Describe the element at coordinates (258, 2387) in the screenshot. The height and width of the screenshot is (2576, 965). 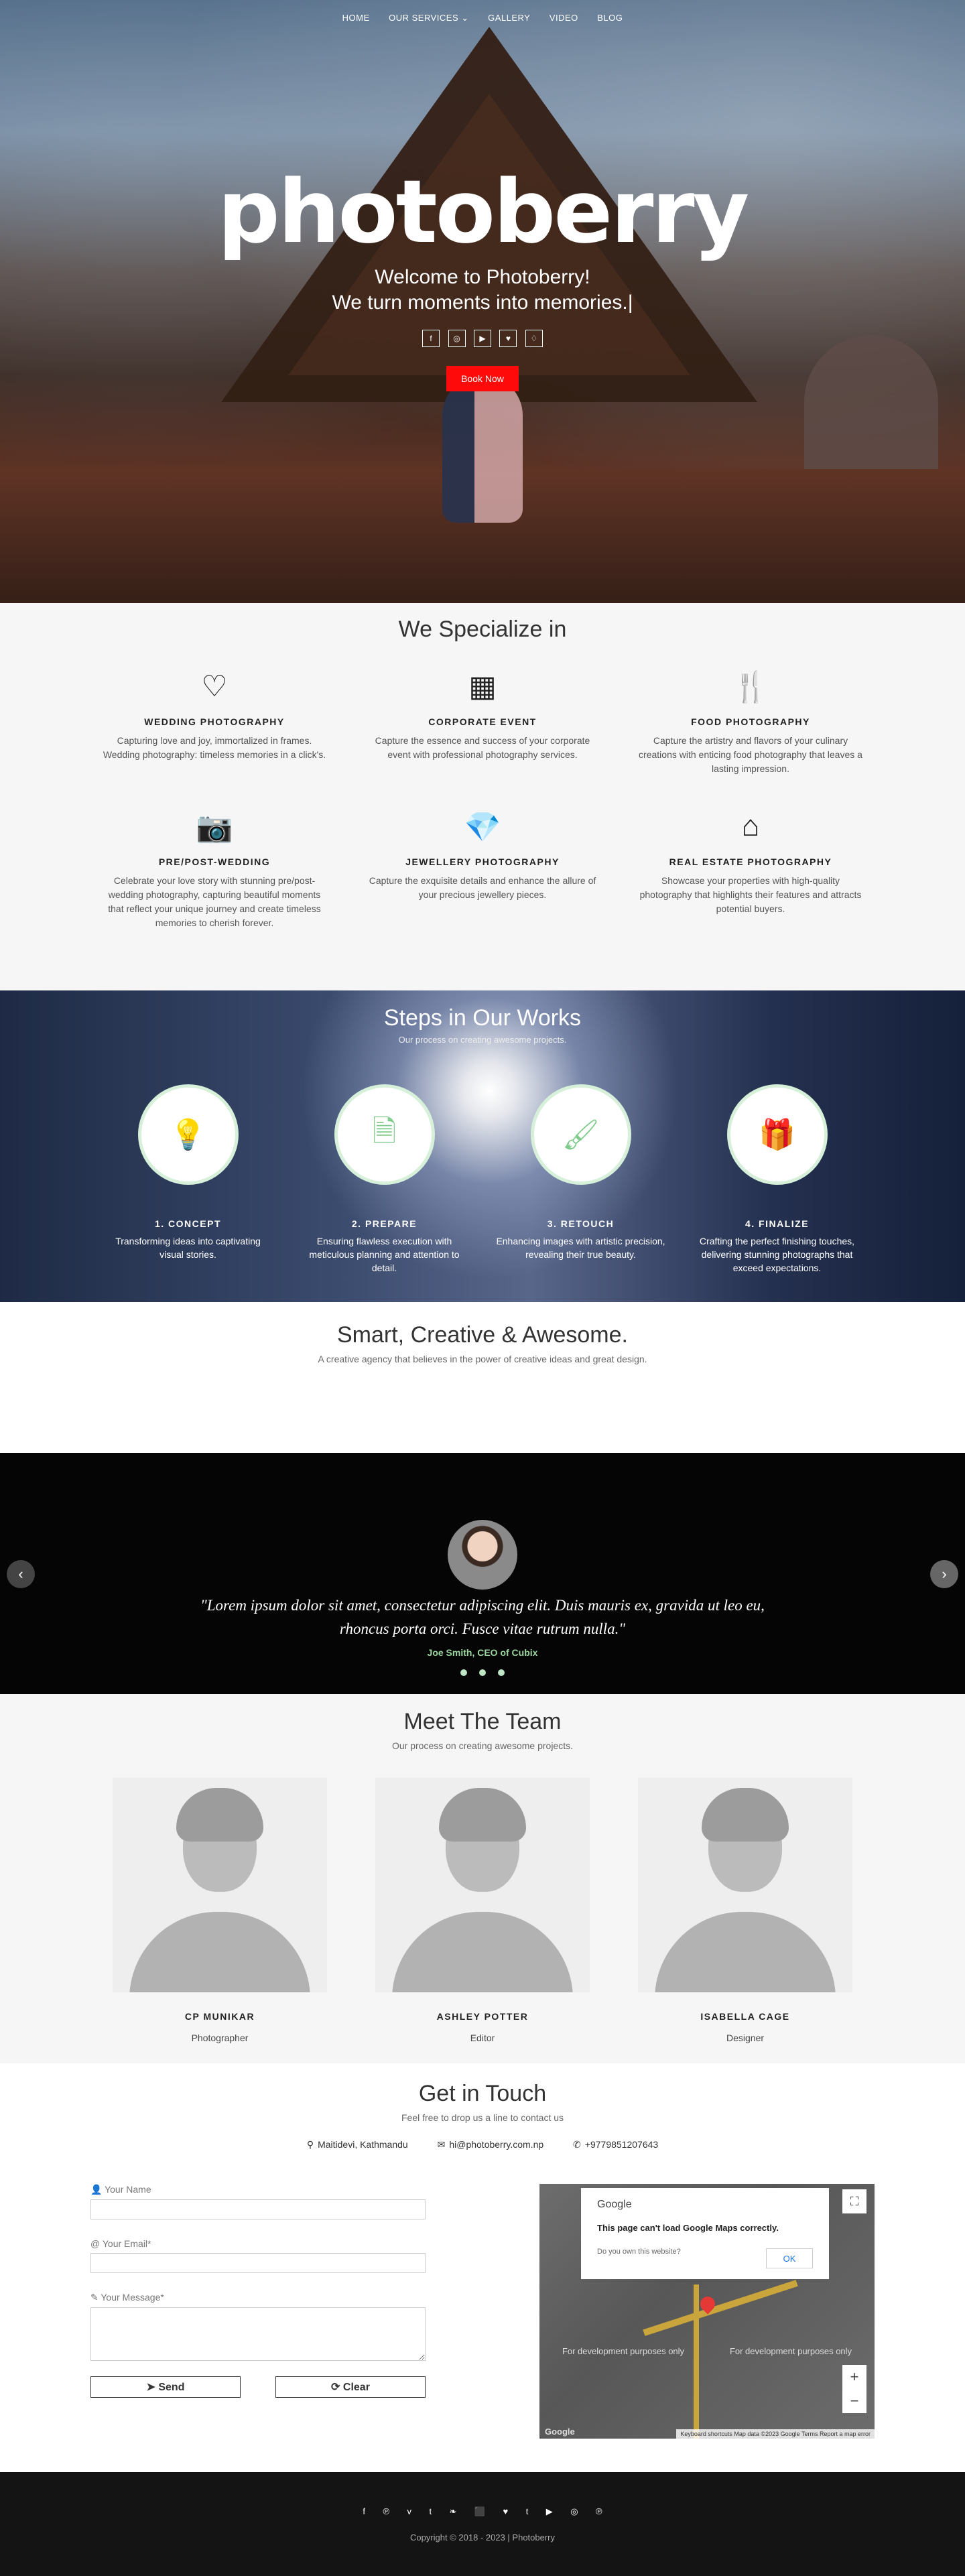
I see `form-buttons: ➤ Send ⟳ Clear` at that location.